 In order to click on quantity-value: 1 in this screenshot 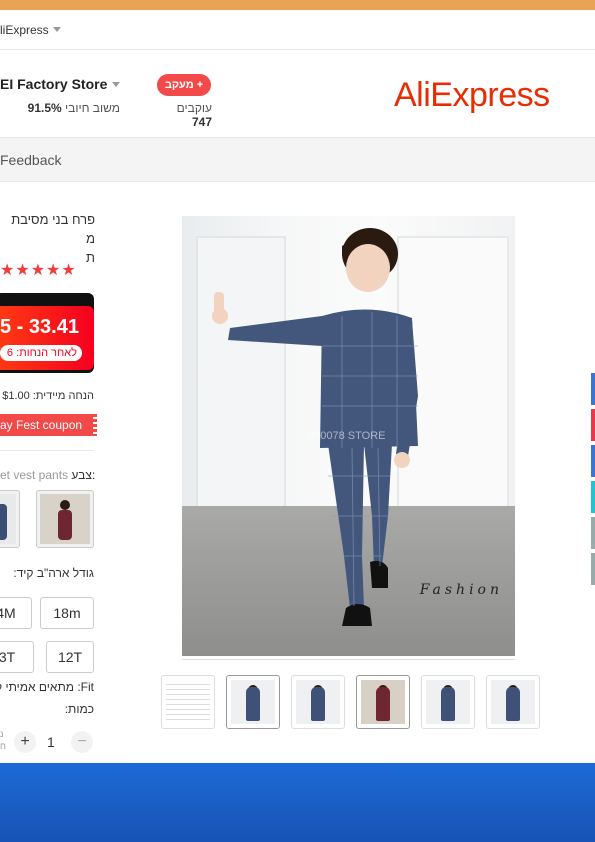, I will do `click(51, 742)`.